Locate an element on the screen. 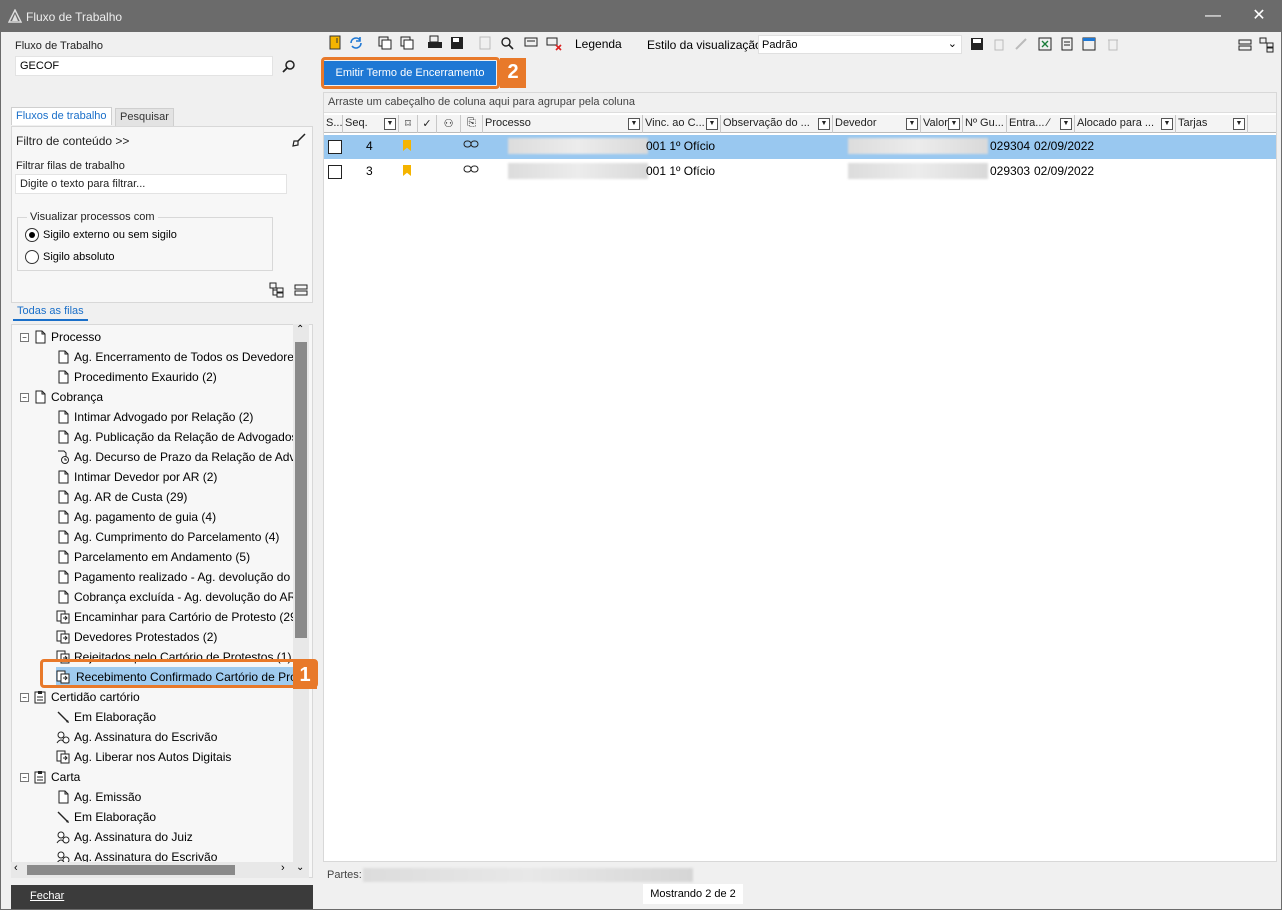  scroll-left-icon: ‹ is located at coordinates (16, 868).